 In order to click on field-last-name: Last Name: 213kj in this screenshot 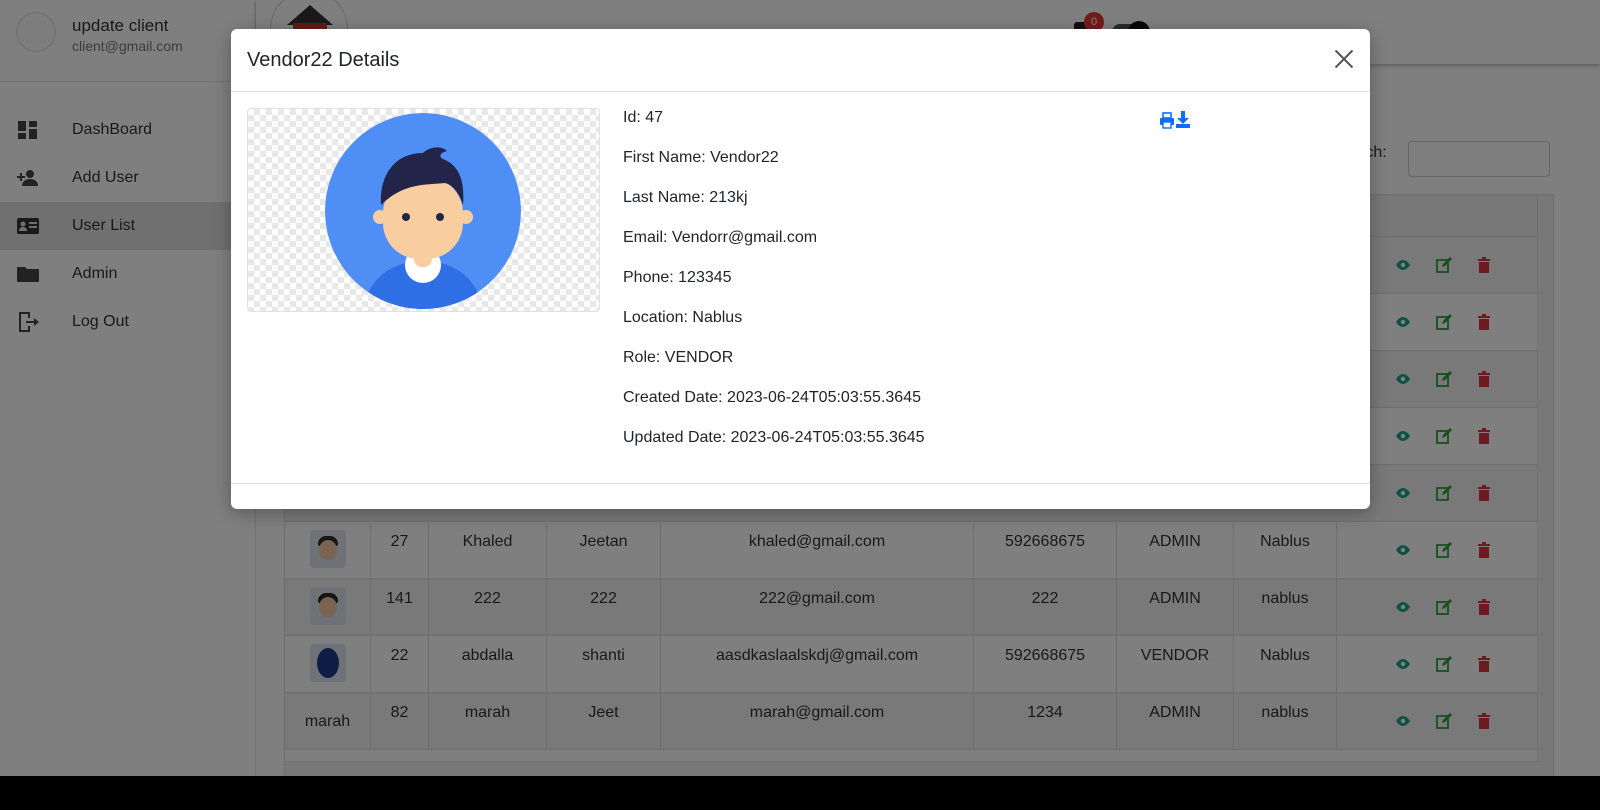, I will do `click(685, 197)`.